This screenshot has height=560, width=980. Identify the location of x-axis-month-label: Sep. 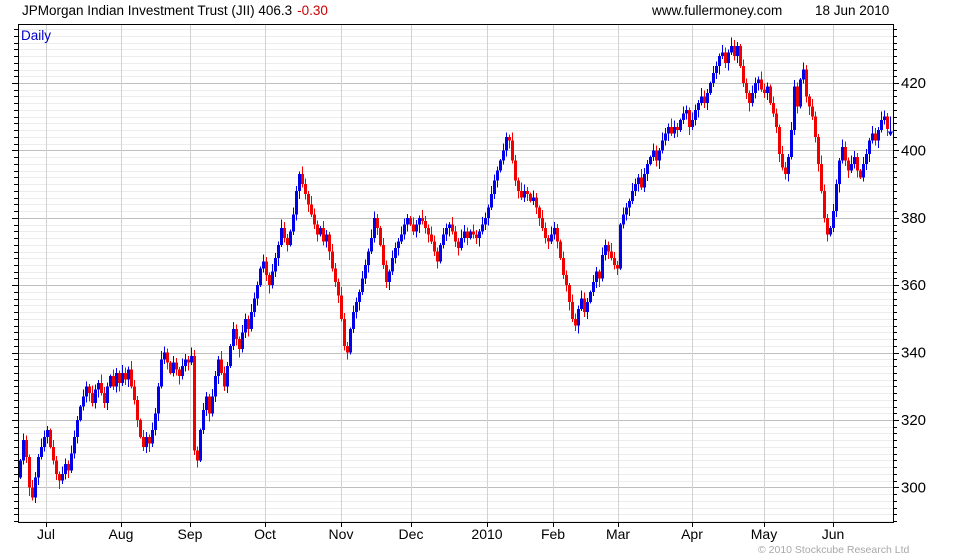
(190, 534).